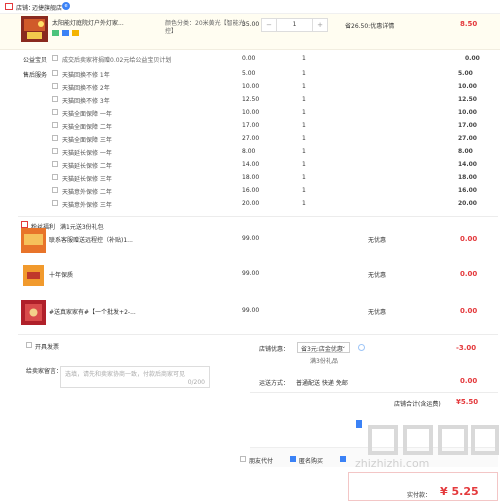 Image resolution: width=500 pixels, height=501 pixels. I want to click on message-counter: 0/200, so click(196, 382).